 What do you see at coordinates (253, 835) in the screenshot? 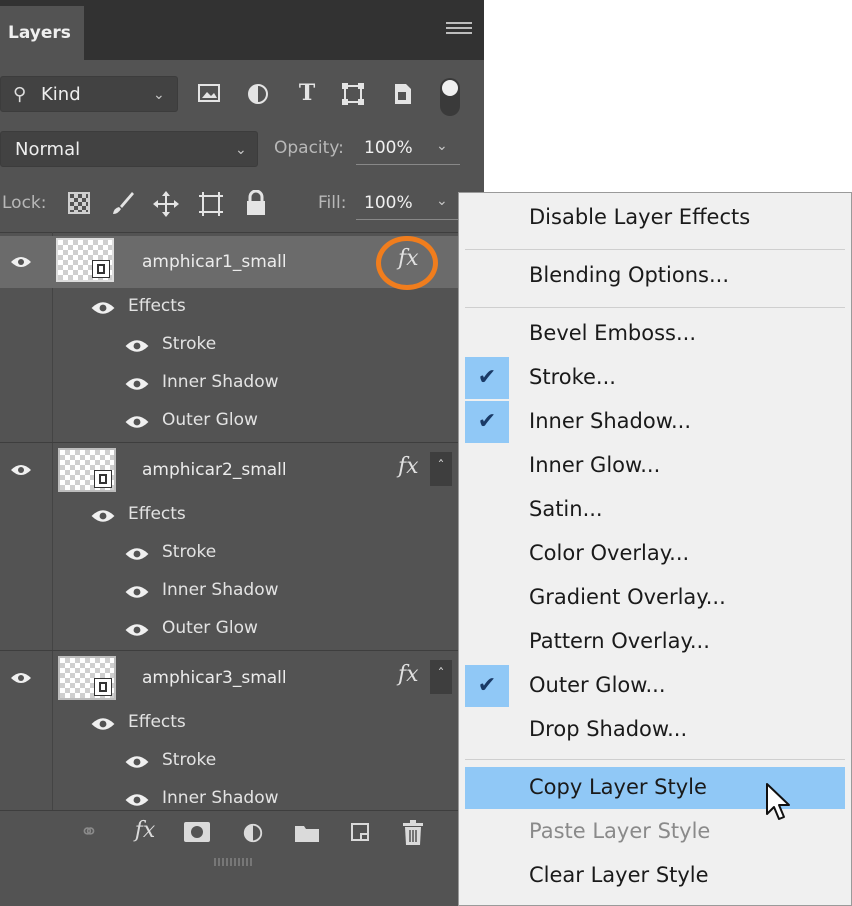
I see `new-adjustment-layer-icon` at bounding box center [253, 835].